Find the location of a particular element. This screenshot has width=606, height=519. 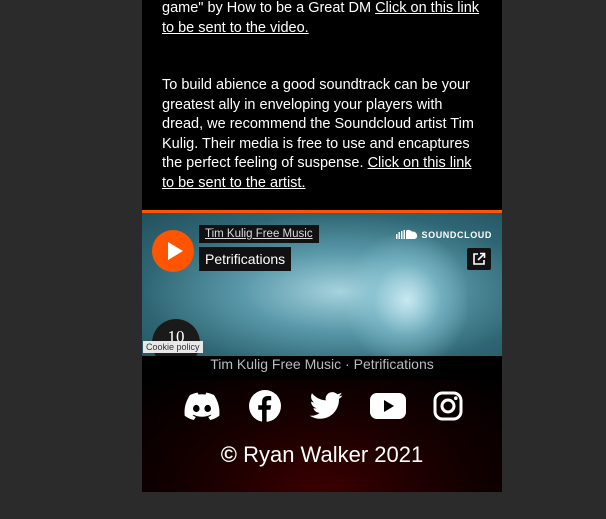

player-caption: Tim Kulig Free Music · Petrifications is located at coordinates (322, 364).